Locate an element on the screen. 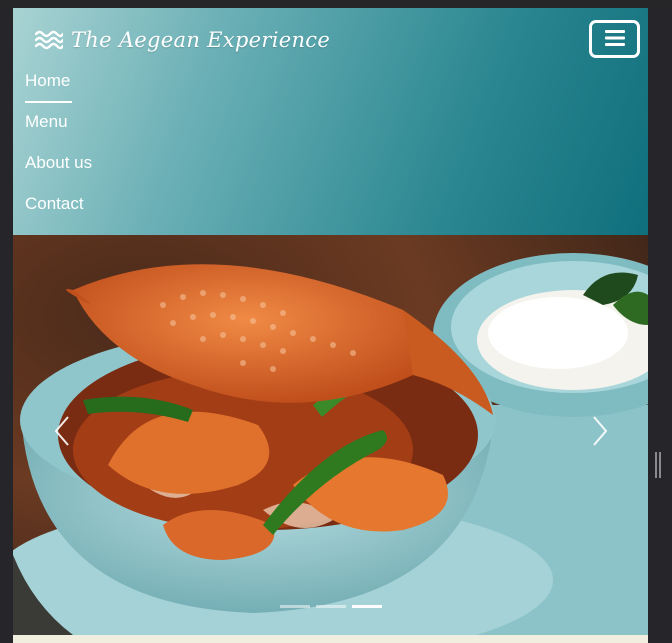 This screenshot has height=643, width=672. navbar-toggler-button is located at coordinates (614, 39).